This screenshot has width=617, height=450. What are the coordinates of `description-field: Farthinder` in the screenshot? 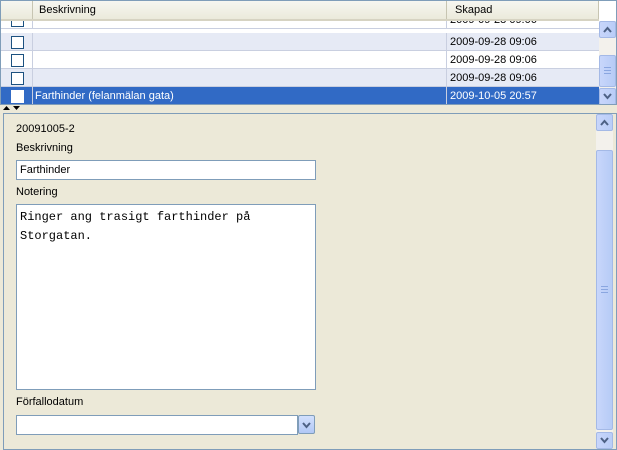 It's located at (166, 170).